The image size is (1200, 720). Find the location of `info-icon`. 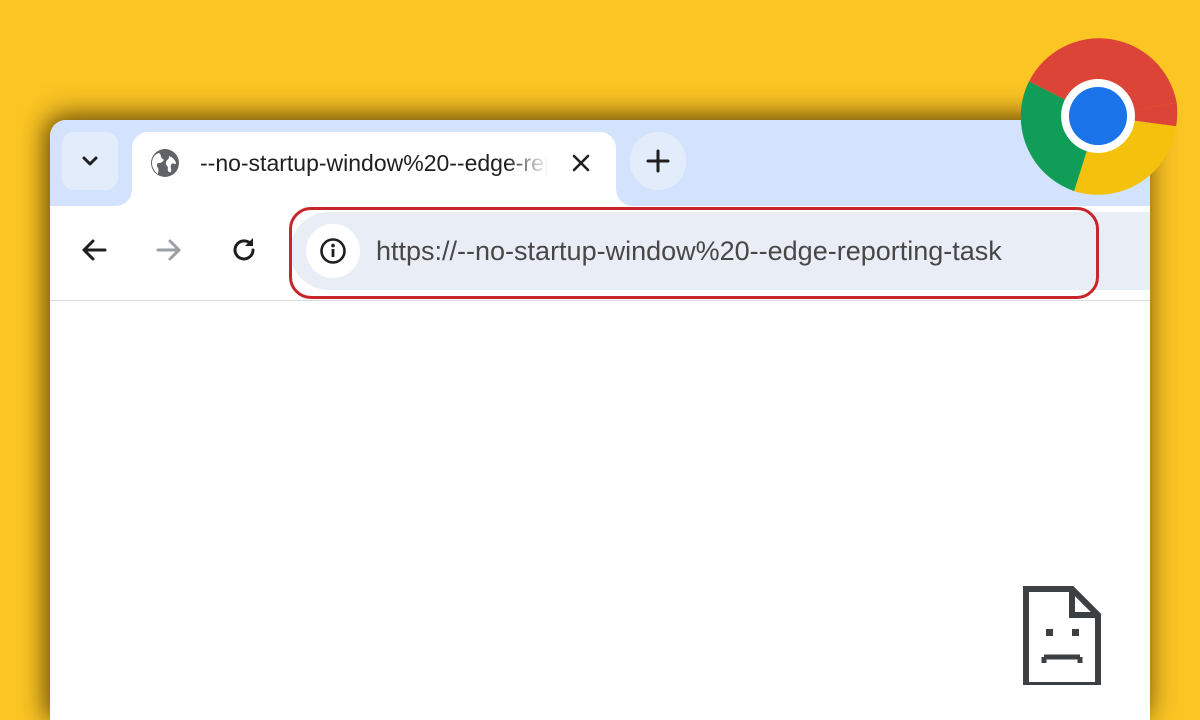

info-icon is located at coordinates (333, 251).